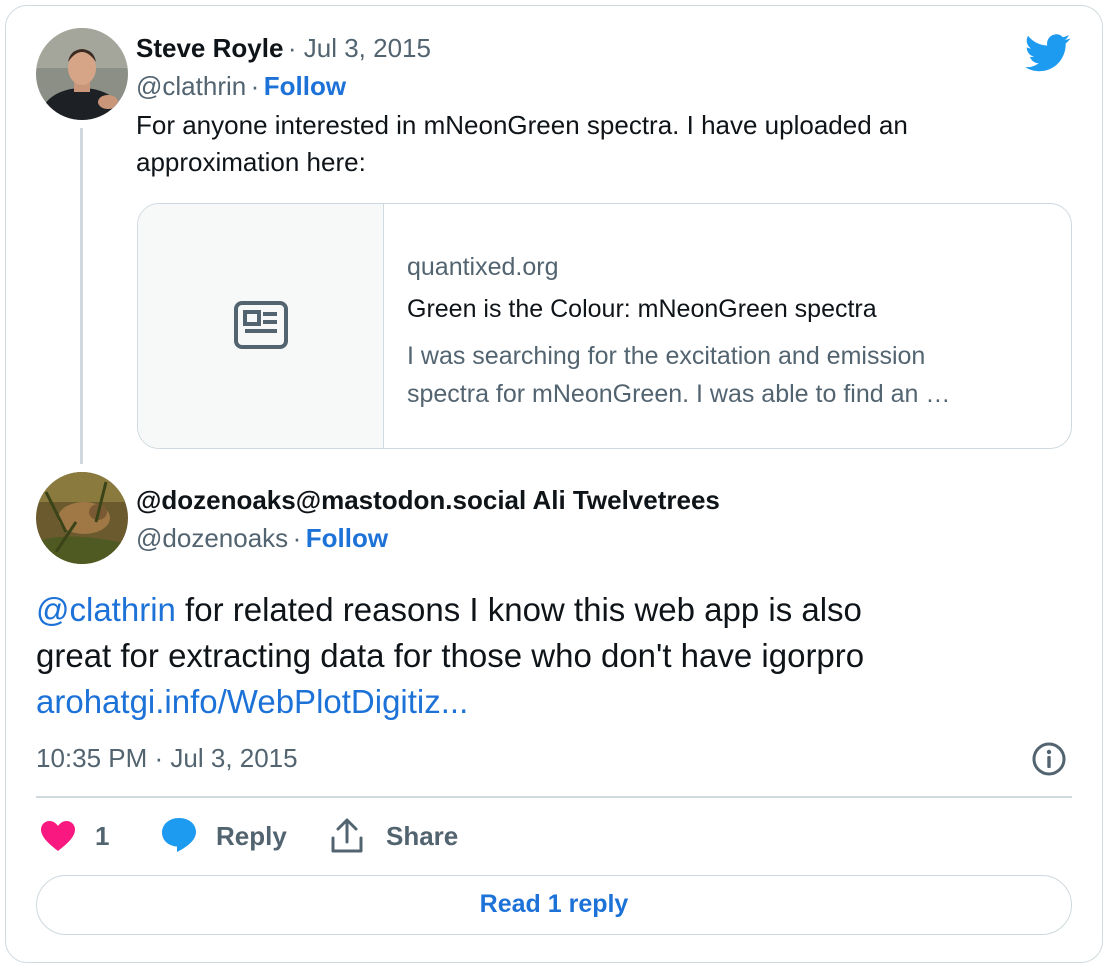 The height and width of the screenshot is (974, 1112). Describe the element at coordinates (106, 609) in the screenshot. I see `mention-link: @clathrin` at that location.